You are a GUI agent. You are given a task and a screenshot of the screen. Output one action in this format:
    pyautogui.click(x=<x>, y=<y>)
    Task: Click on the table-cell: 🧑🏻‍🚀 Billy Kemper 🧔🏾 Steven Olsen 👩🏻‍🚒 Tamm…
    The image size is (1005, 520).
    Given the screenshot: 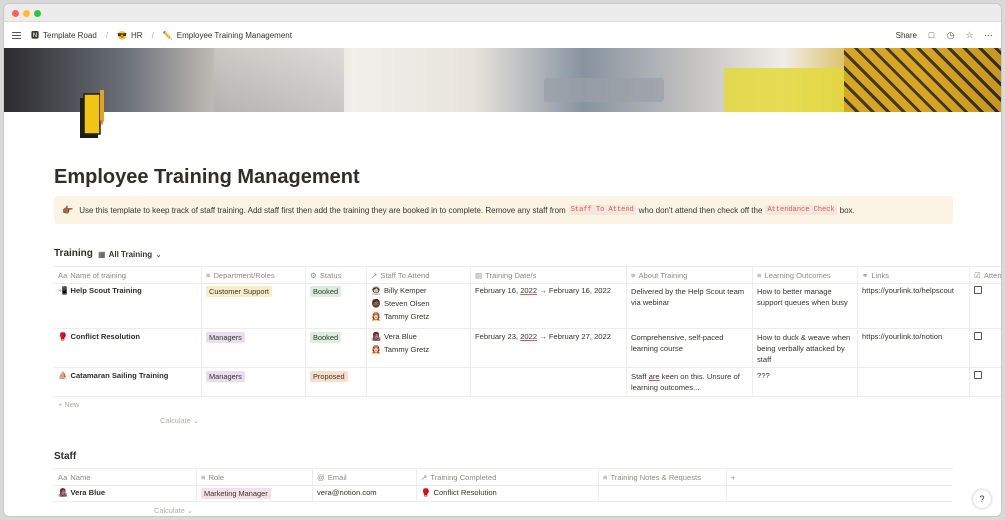 What is the action you would take?
    pyautogui.click(x=419, y=305)
    